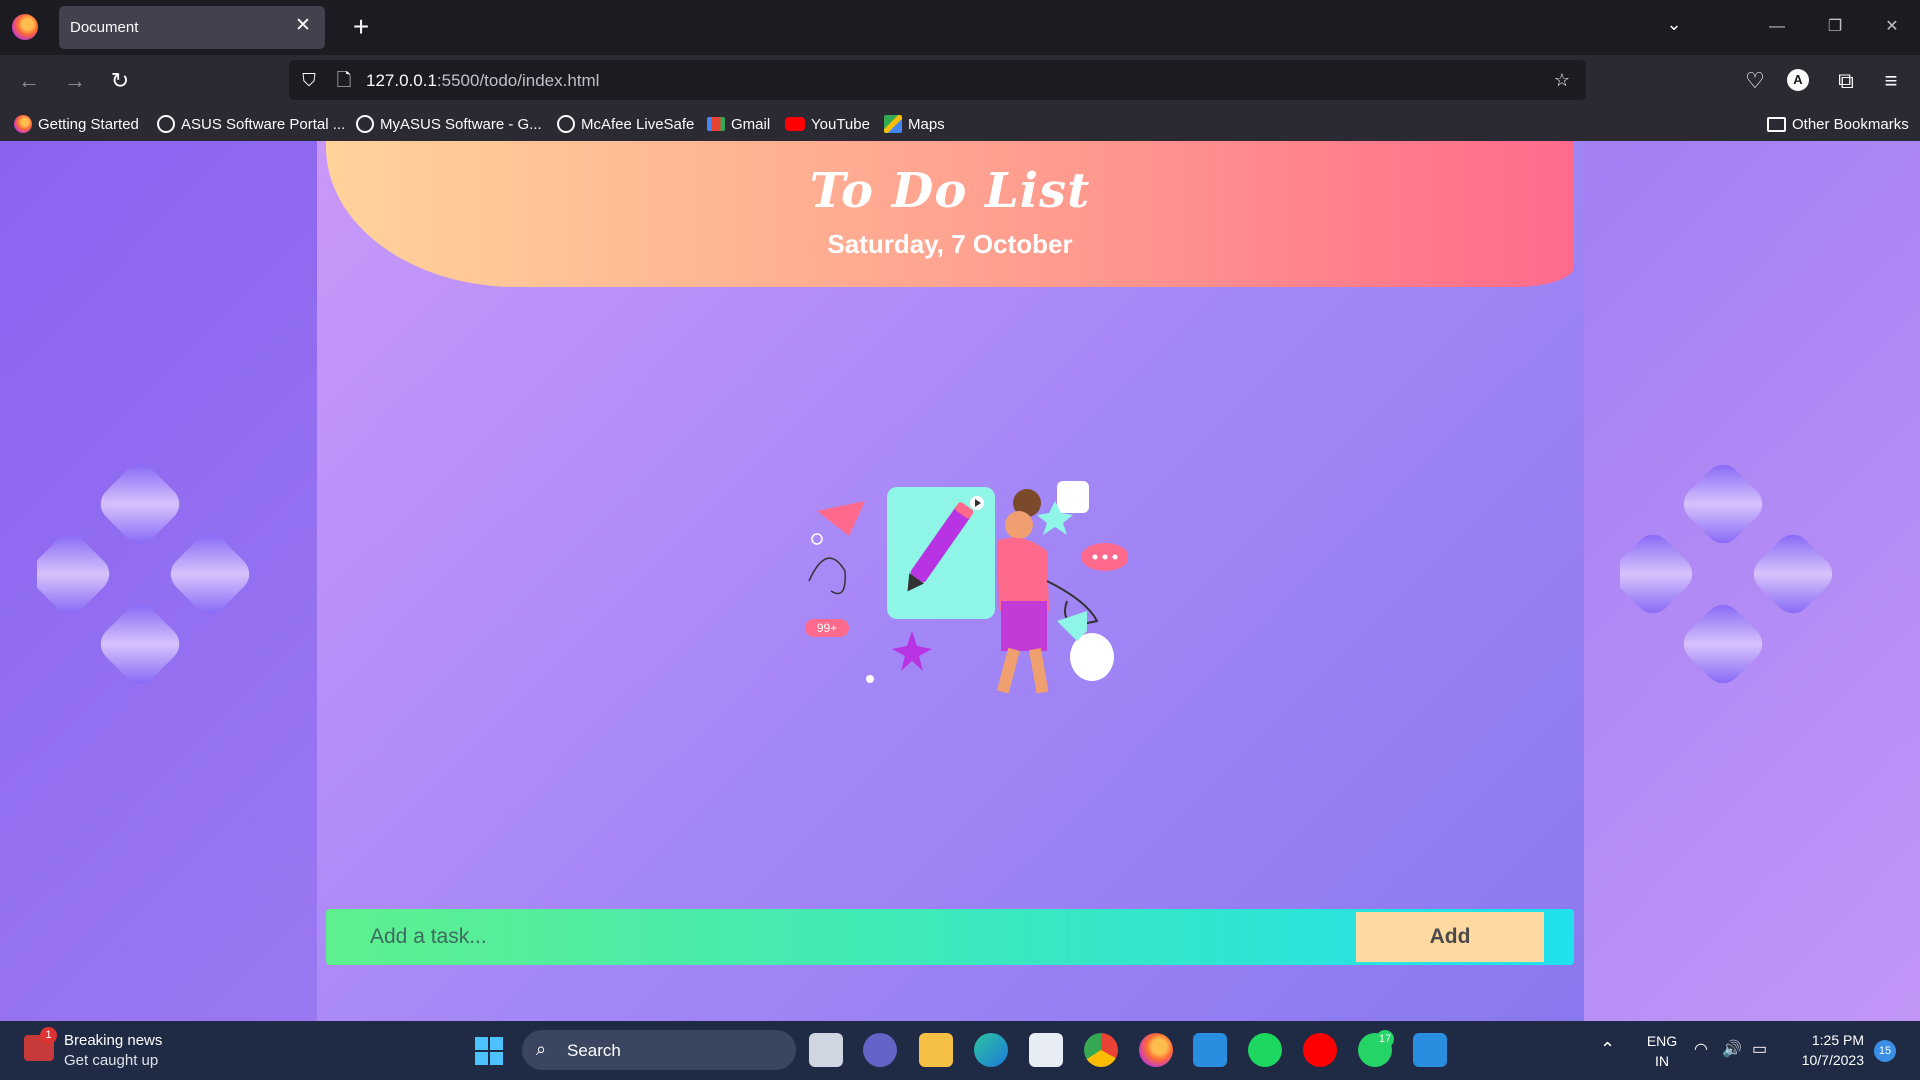 This screenshot has width=1920, height=1080. Describe the element at coordinates (76, 124) in the screenshot. I see `bookmark-getting-started: Getting Started` at that location.